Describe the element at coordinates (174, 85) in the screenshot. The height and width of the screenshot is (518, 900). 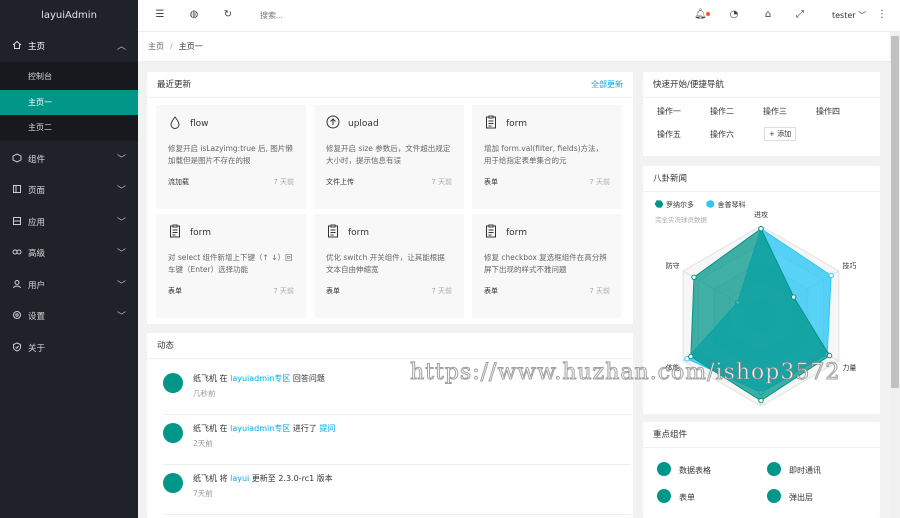
I see `card-title: 最近更新` at that location.